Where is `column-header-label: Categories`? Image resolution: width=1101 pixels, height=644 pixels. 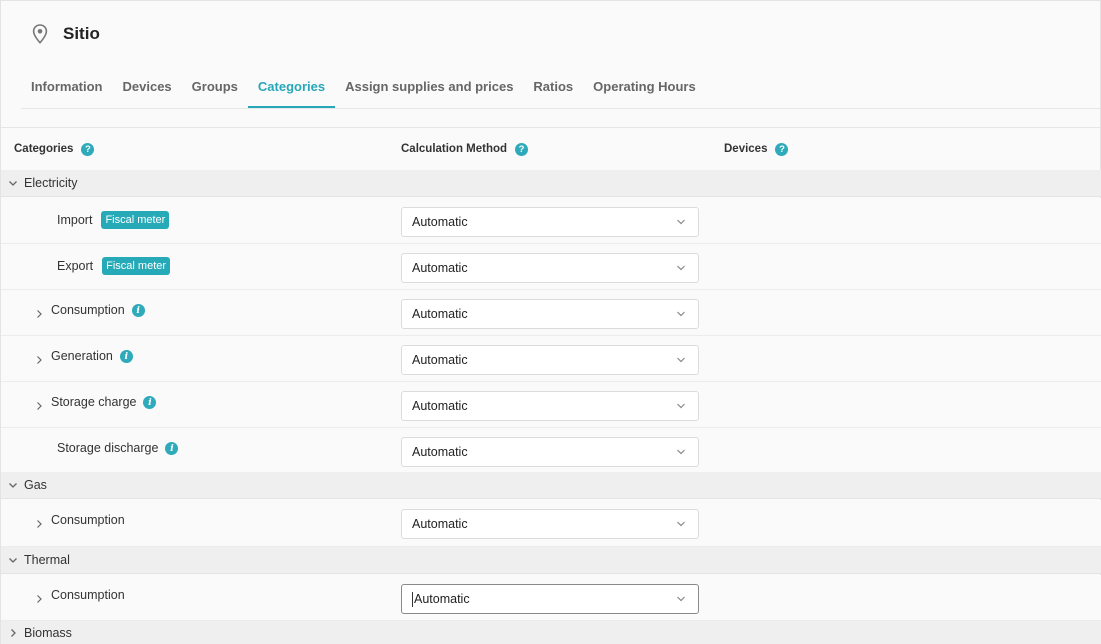
column-header-label: Categories is located at coordinates (44, 149).